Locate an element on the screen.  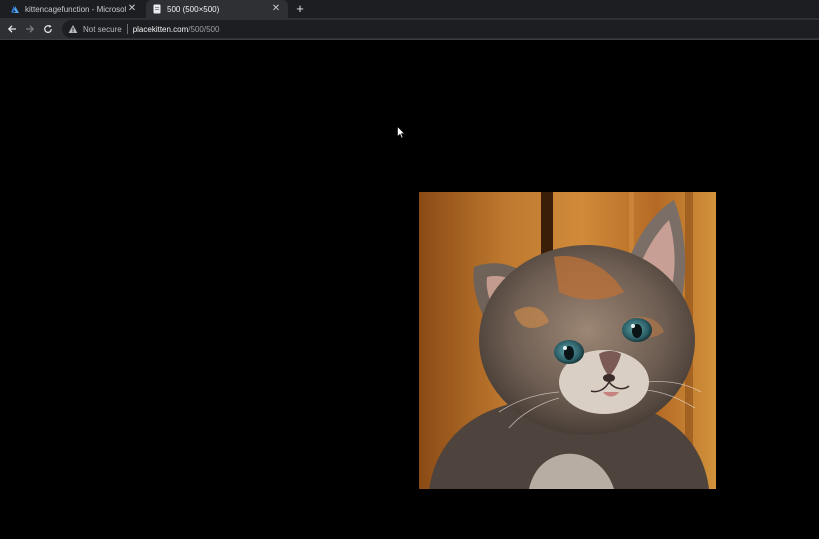
reload-button is located at coordinates (48, 29).